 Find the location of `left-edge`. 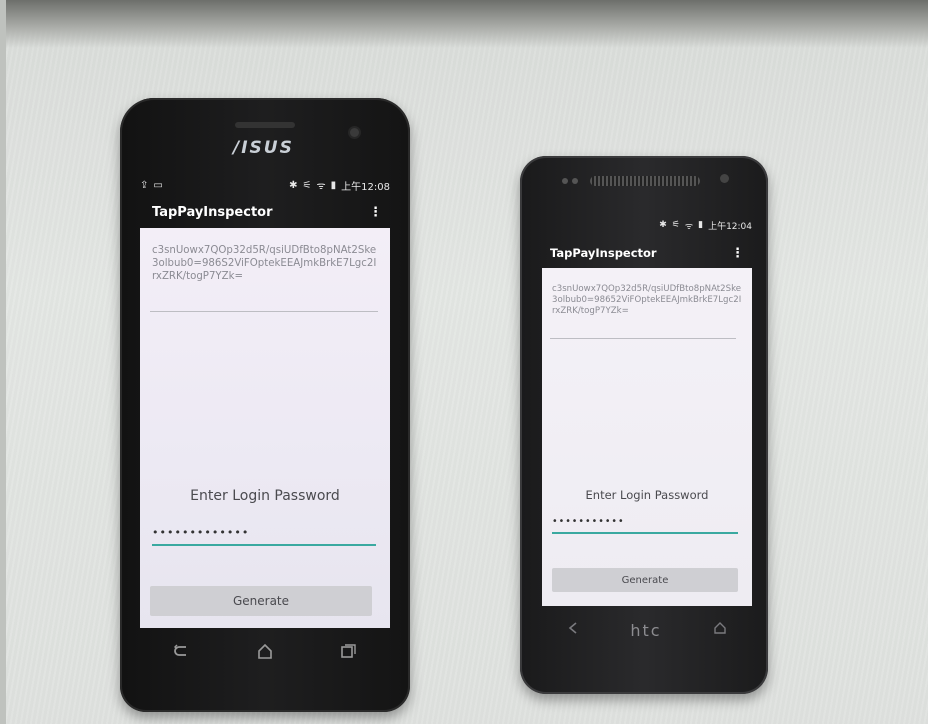

left-edge is located at coordinates (3, 362).